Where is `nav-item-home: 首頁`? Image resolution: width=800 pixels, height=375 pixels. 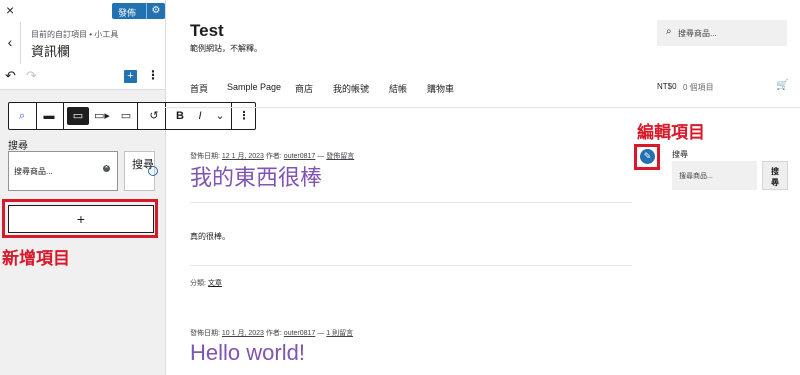
nav-item-home: 首頁 is located at coordinates (199, 88).